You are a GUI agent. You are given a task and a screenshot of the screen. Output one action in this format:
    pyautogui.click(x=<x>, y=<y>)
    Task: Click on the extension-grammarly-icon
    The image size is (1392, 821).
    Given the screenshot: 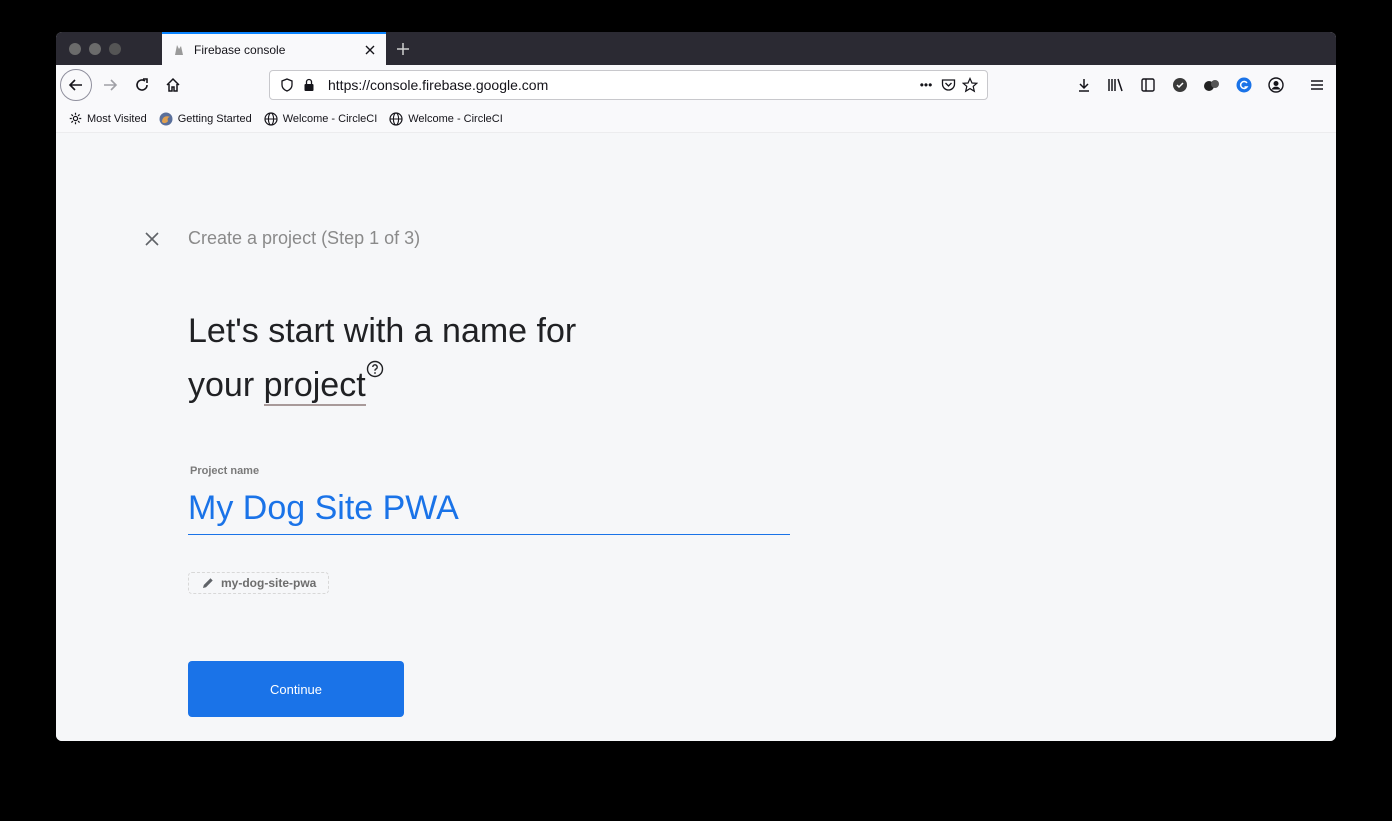 What is the action you would take?
    pyautogui.click(x=1244, y=85)
    